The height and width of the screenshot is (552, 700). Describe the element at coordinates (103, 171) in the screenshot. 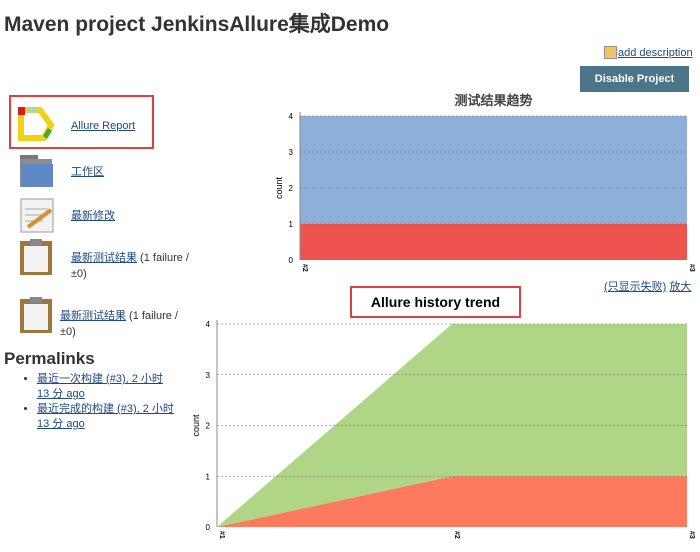

I see `sidebar-item-workspace: 工作区` at that location.